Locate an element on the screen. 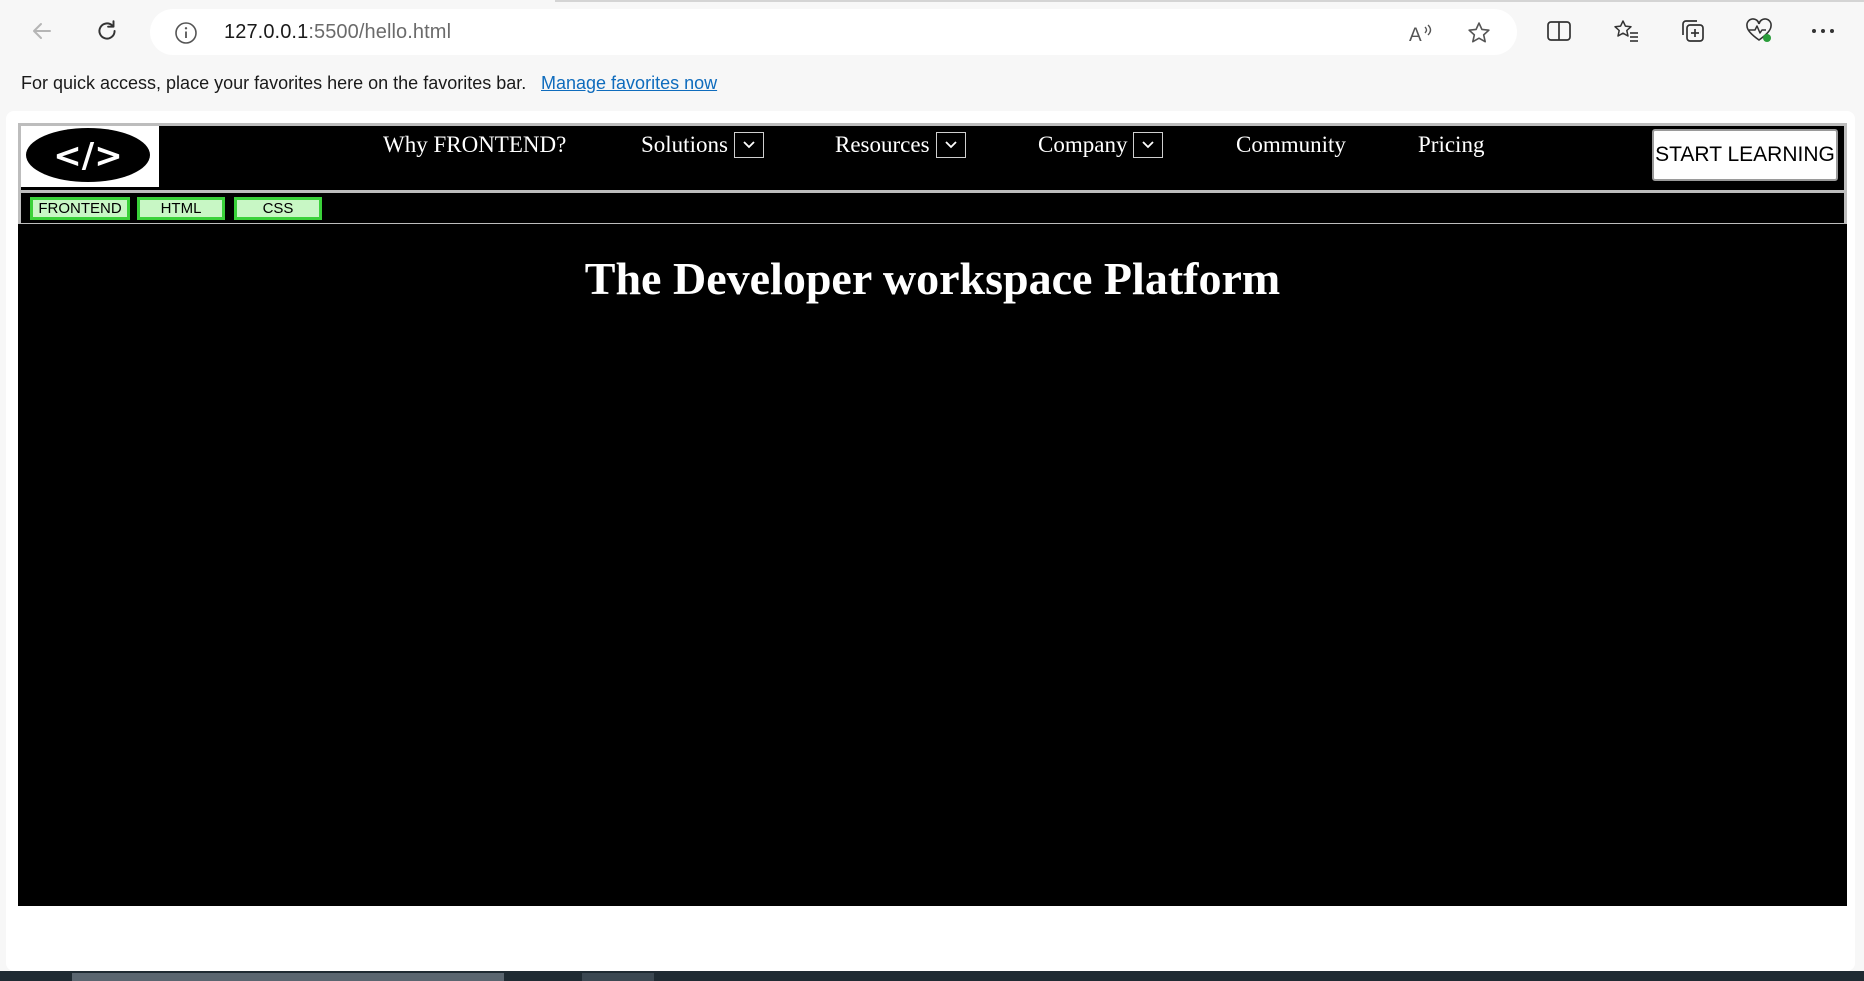 This screenshot has width=1864, height=981. favorites-button is located at coordinates (1626, 31).